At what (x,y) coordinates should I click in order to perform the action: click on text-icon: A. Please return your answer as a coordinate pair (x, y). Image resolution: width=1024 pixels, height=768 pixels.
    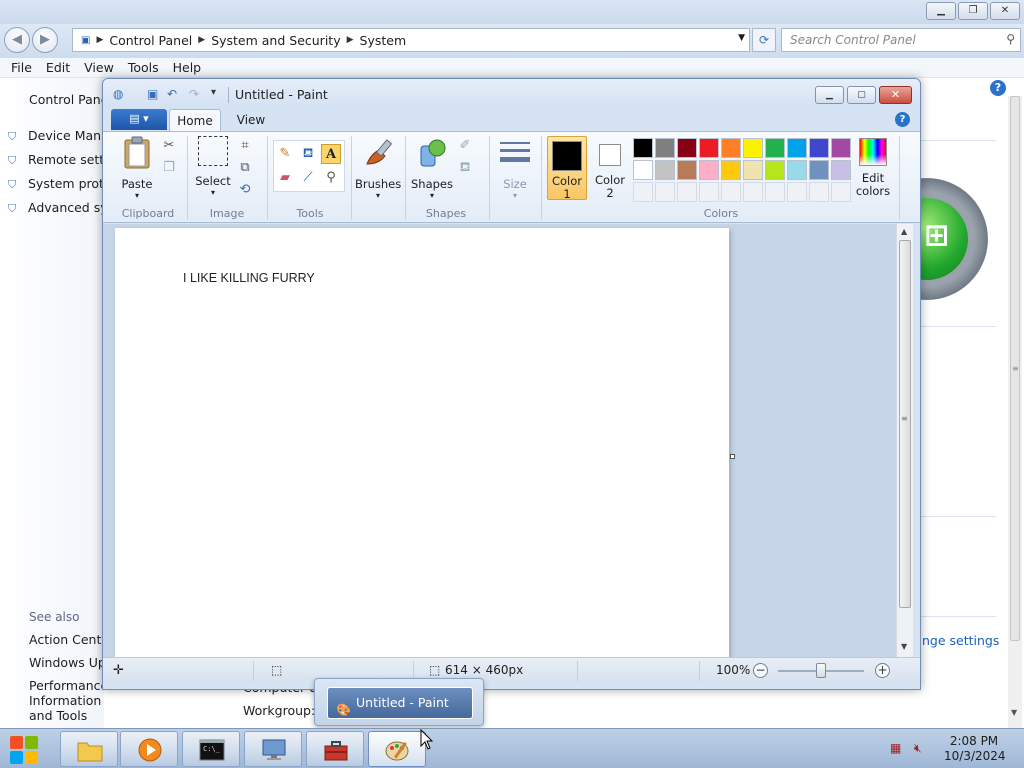
    Looking at the image, I should click on (331, 154).